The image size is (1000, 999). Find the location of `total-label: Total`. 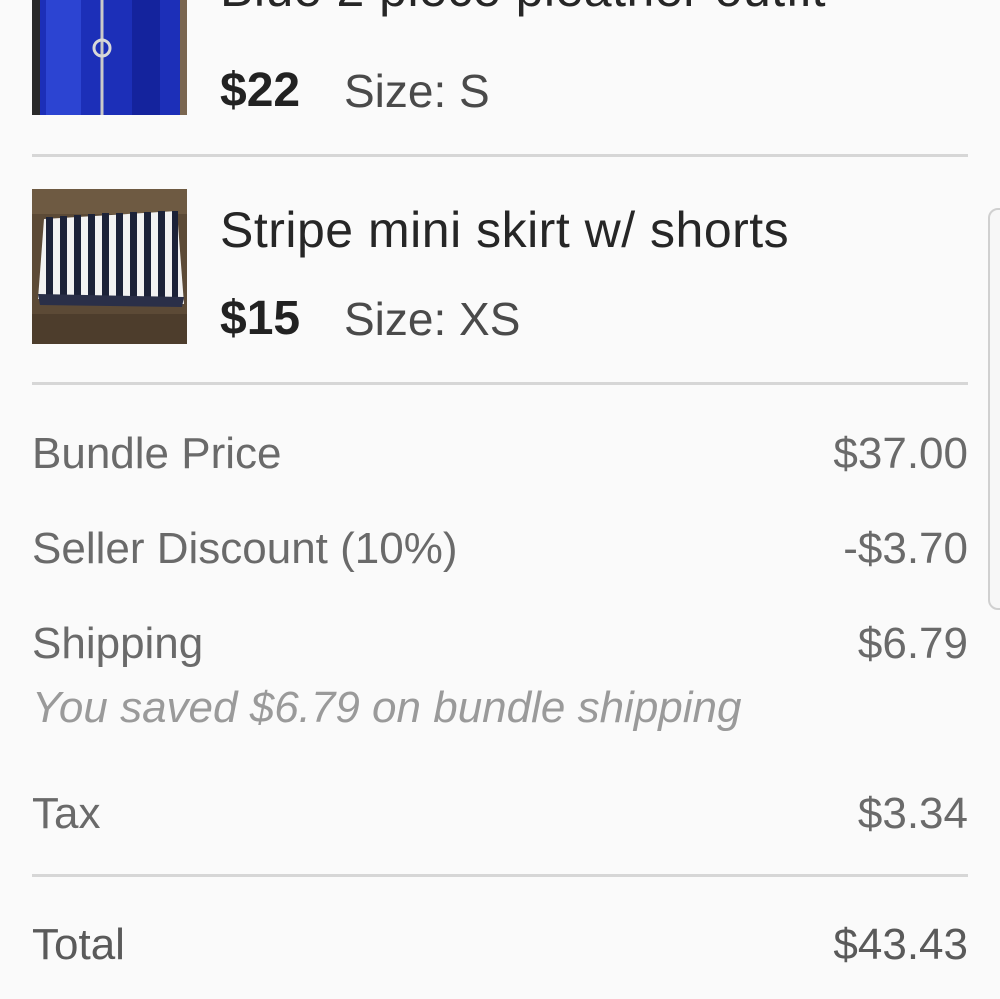

total-label: Total is located at coordinates (78, 944).